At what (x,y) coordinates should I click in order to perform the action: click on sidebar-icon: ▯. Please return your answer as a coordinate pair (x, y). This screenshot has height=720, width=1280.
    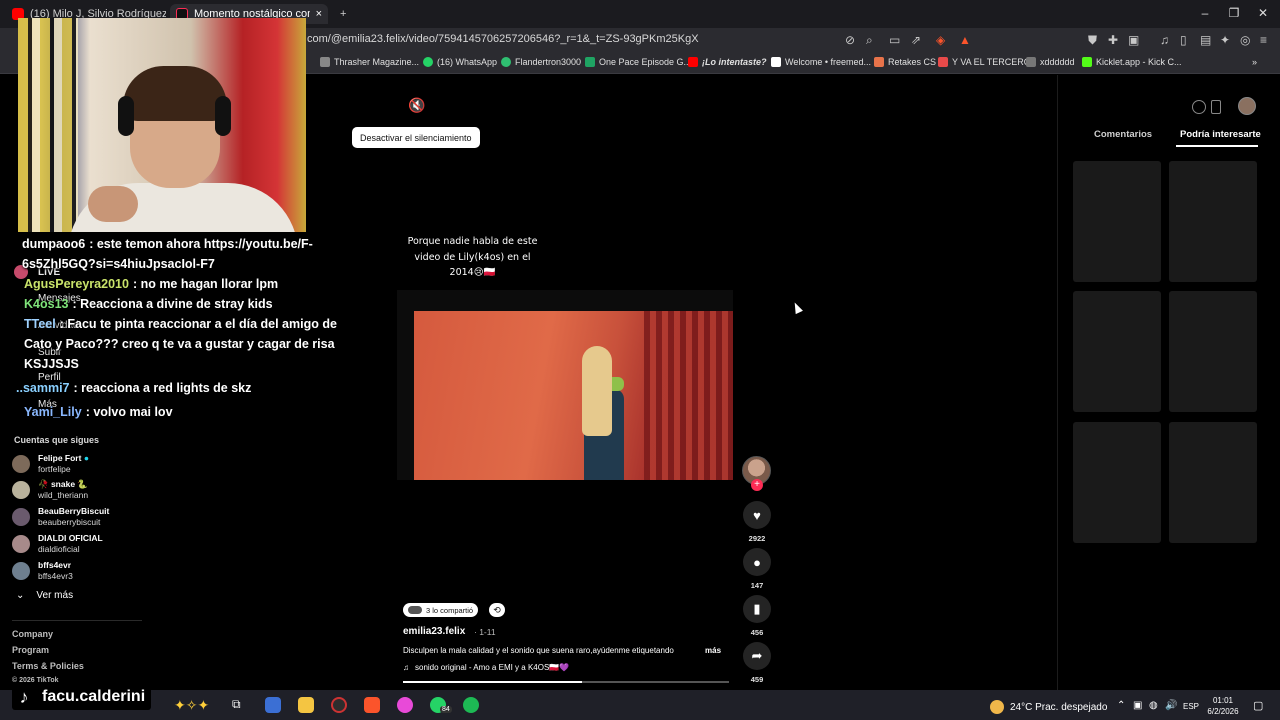
    Looking at the image, I should click on (1183, 40).